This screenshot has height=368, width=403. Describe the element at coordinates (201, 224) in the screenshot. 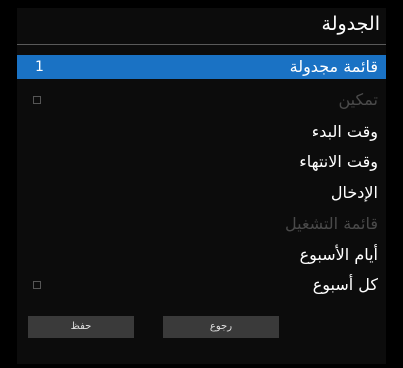

I see `menu-item-playlist: قائمة التشغيل` at that location.